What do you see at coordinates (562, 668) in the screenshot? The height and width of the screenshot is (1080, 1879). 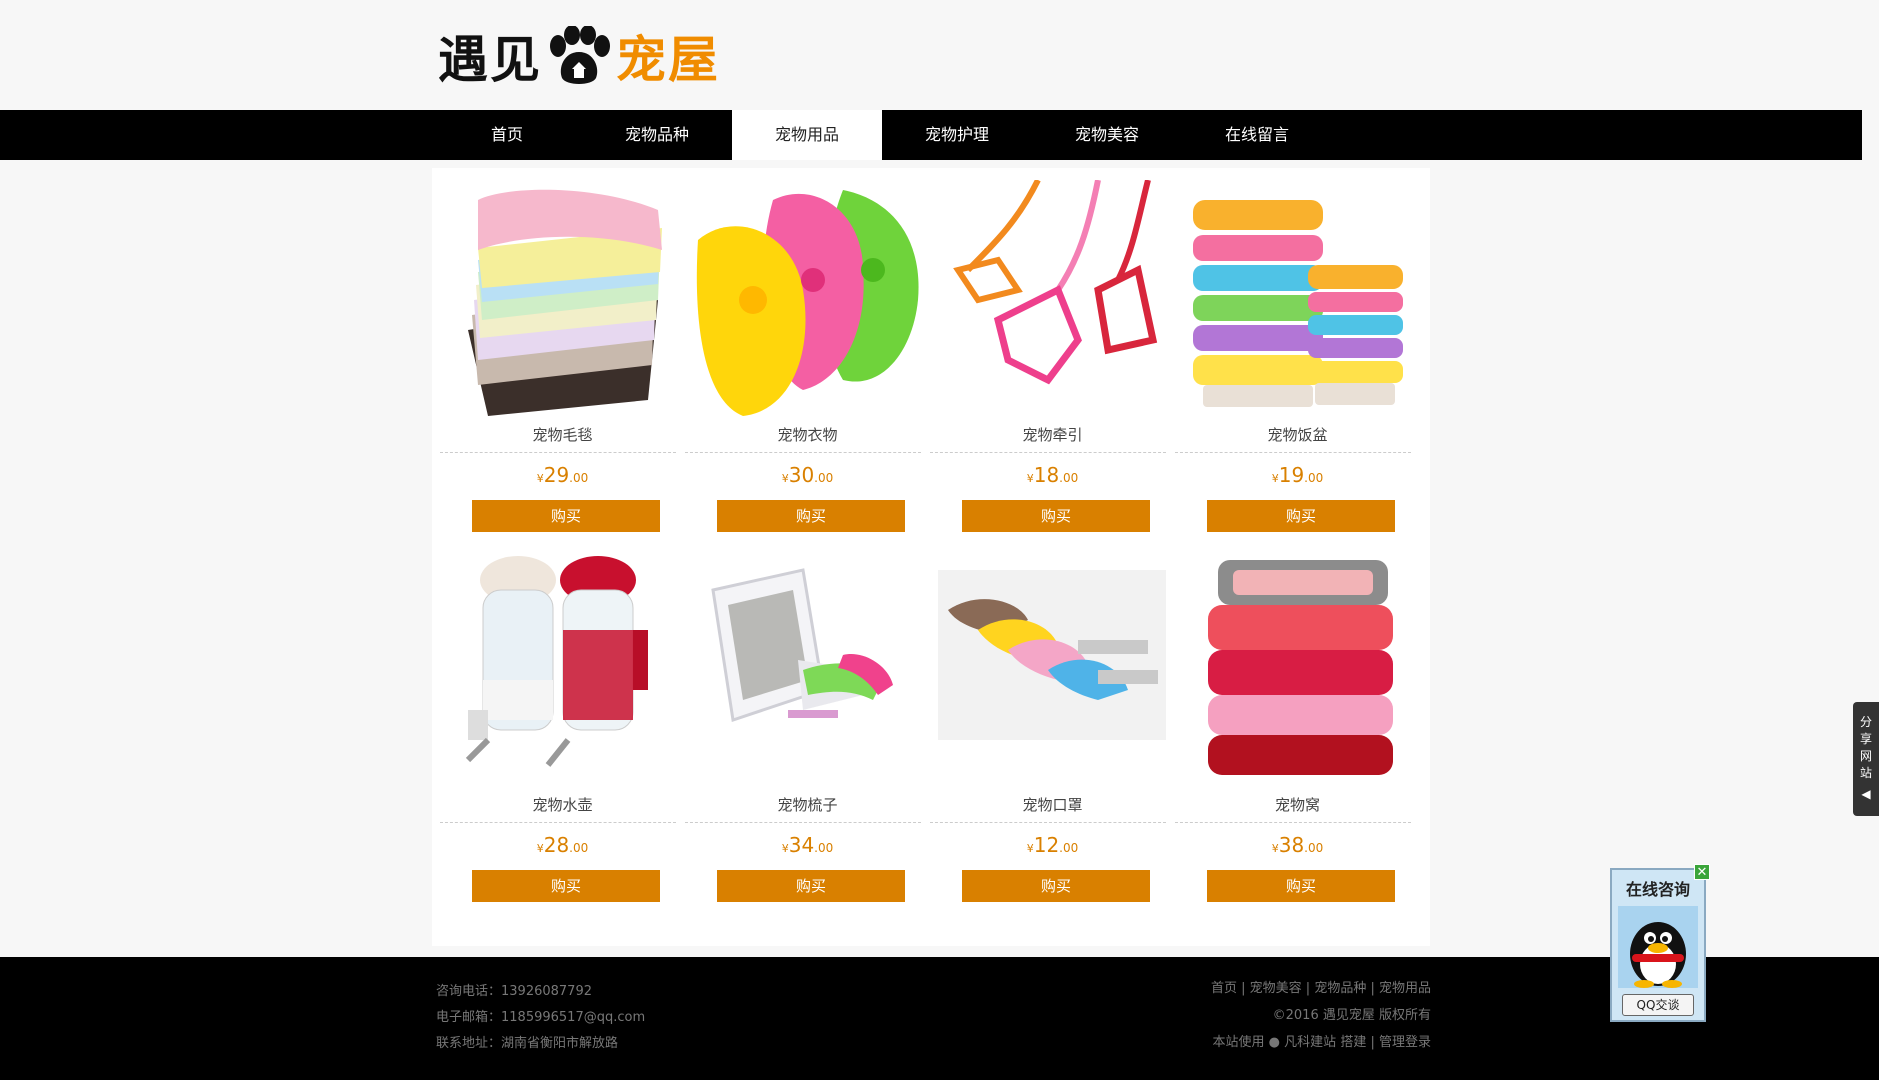 I see `product-image-water-bottle` at bounding box center [562, 668].